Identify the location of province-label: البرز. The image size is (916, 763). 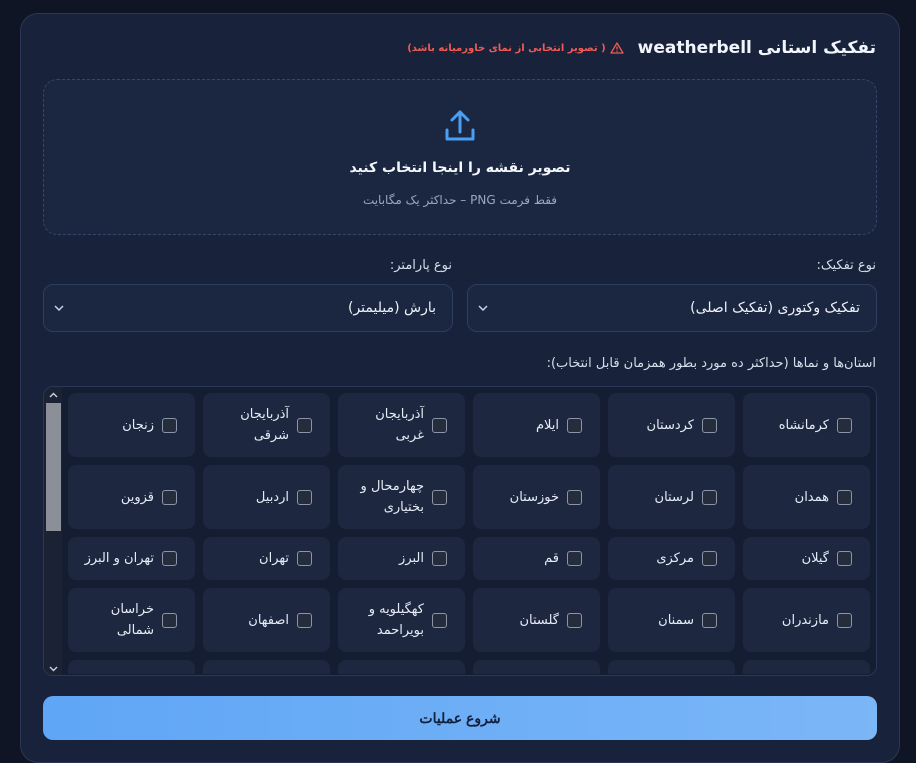
(411, 558).